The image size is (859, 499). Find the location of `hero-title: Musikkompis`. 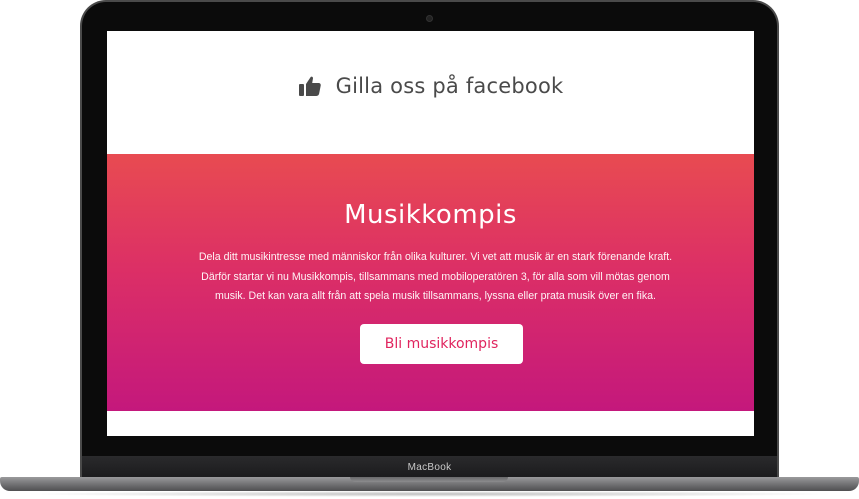

hero-title: Musikkompis is located at coordinates (430, 215).